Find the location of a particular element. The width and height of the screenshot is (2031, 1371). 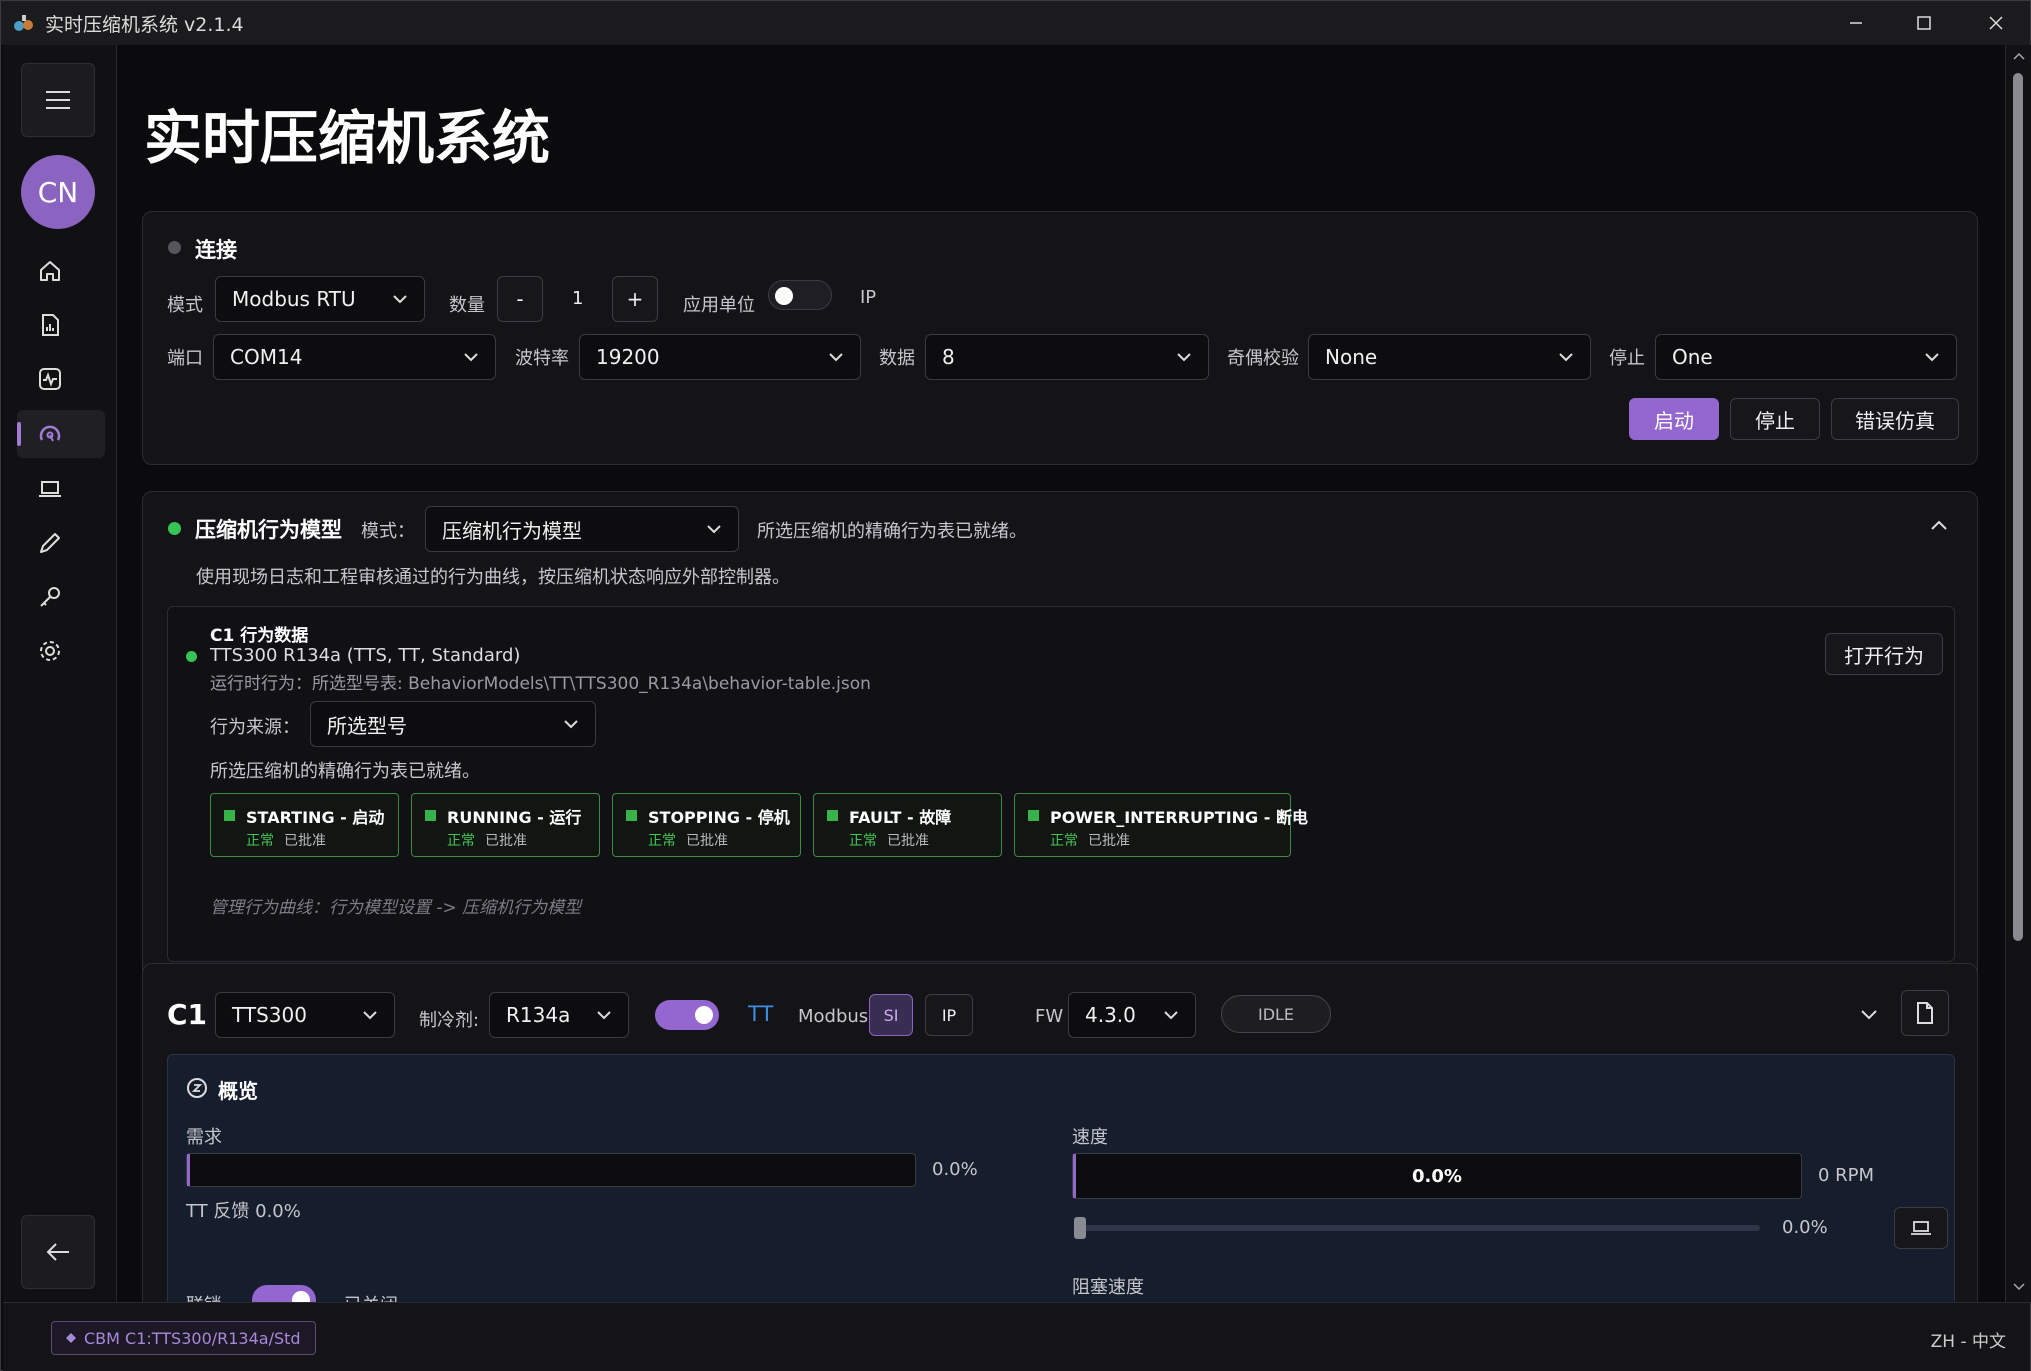

interlock-toggle is located at coordinates (284, 1293).